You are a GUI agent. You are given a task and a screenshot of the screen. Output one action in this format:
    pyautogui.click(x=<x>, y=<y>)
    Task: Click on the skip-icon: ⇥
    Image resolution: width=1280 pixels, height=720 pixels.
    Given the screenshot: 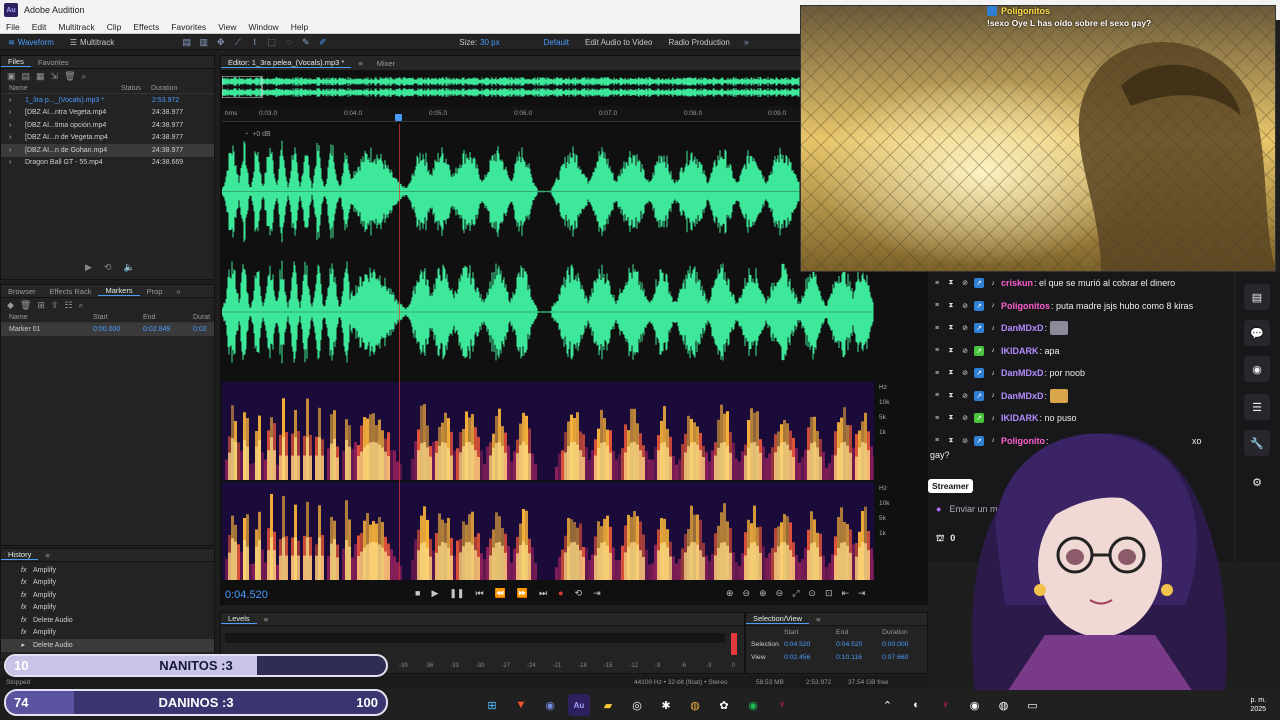 What is the action you would take?
    pyautogui.click(x=597, y=593)
    